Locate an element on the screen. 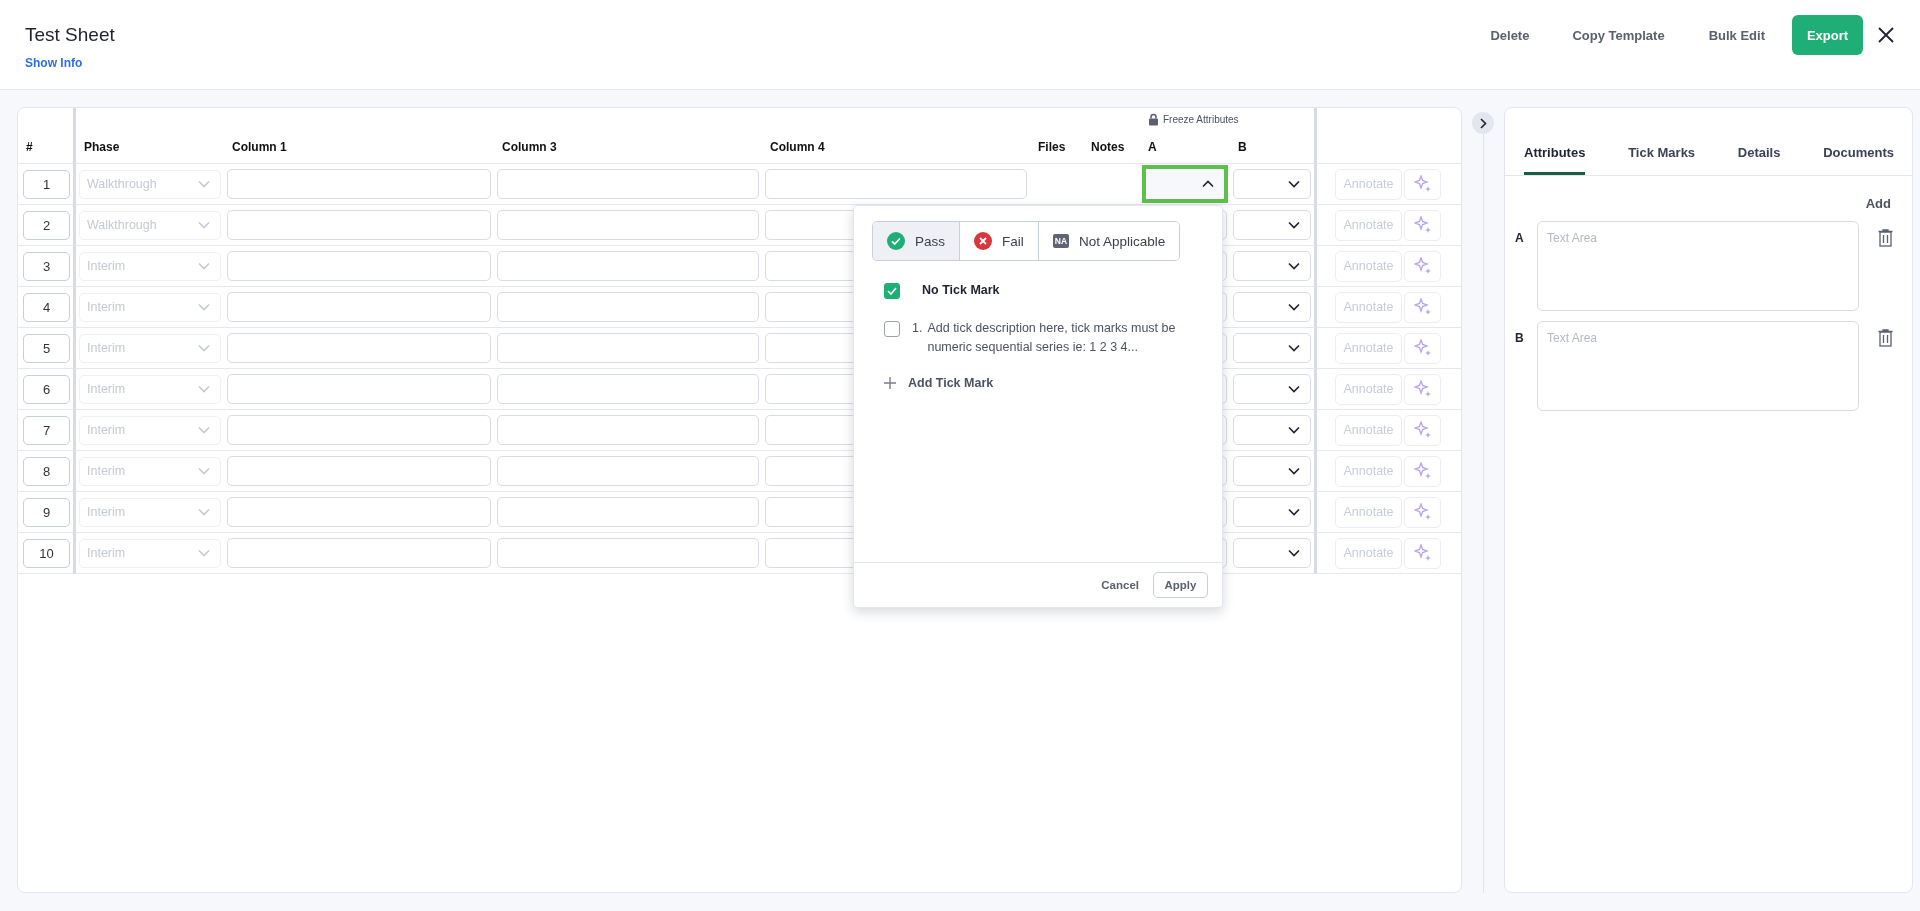 This screenshot has height=911, width=1920. result-option: Pass is located at coordinates (916, 241).